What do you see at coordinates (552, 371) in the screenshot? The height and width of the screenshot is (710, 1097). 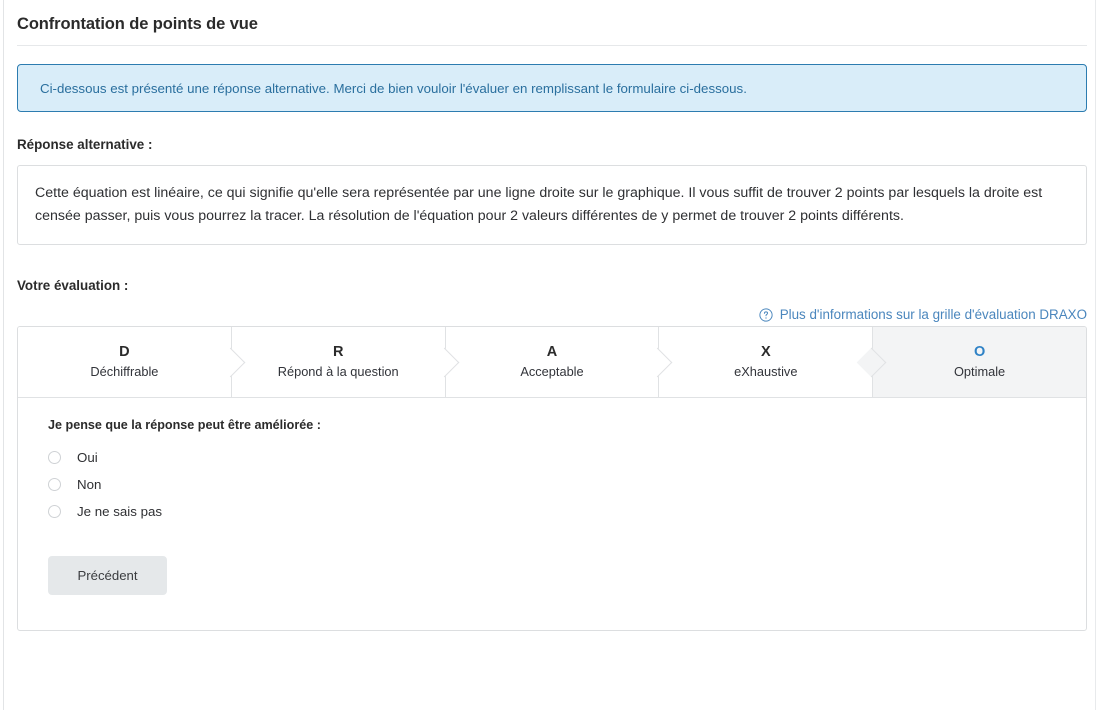 I see `step-a-name: Acceptable` at bounding box center [552, 371].